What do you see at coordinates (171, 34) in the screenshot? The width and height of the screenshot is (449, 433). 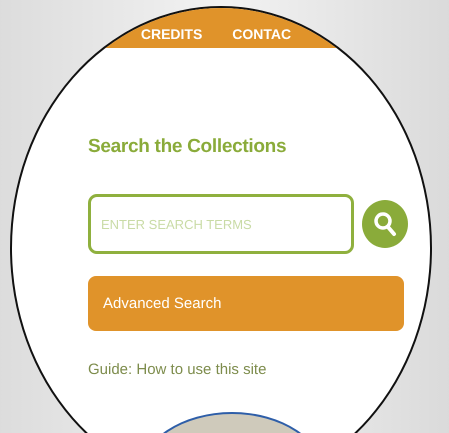 I see `nav-link: CREDITS` at bounding box center [171, 34].